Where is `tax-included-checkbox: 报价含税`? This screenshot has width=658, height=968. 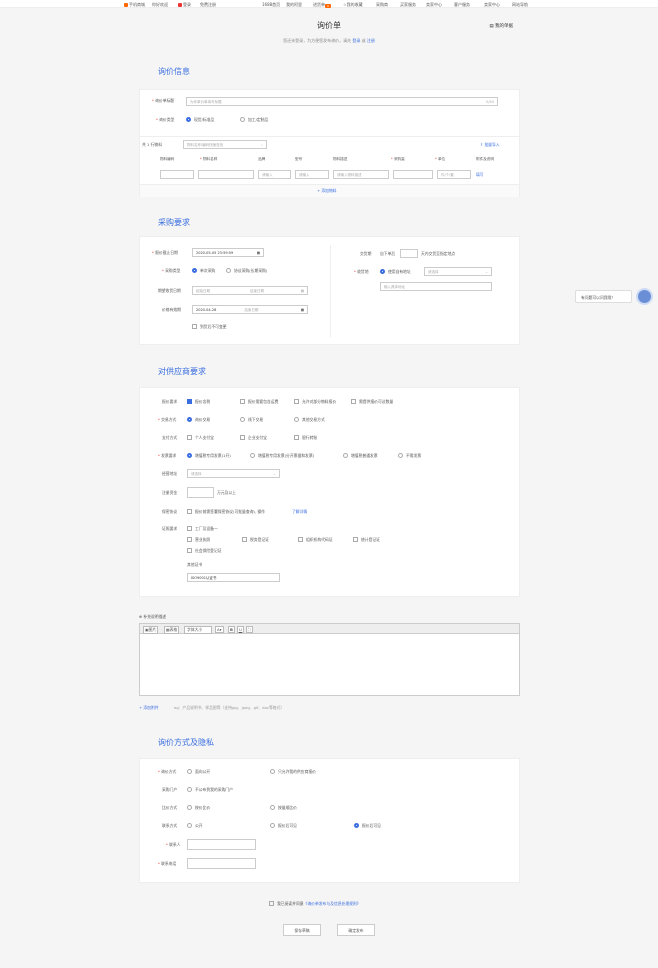
tax-included-checkbox: 报价含税 is located at coordinates (198, 402).